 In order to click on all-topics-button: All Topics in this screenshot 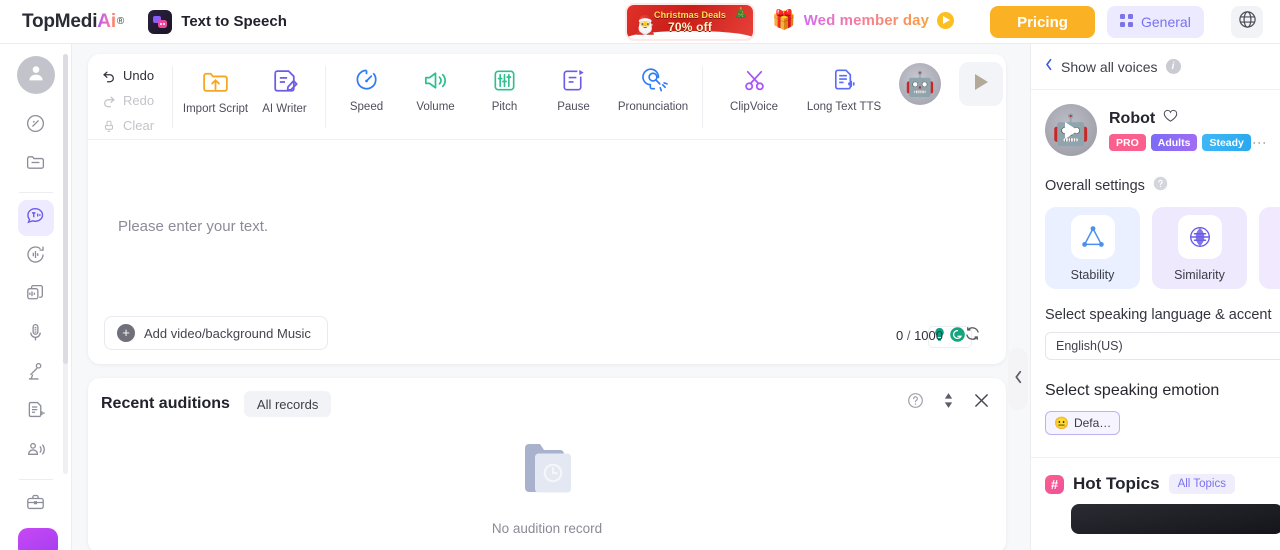, I will do `click(1201, 484)`.